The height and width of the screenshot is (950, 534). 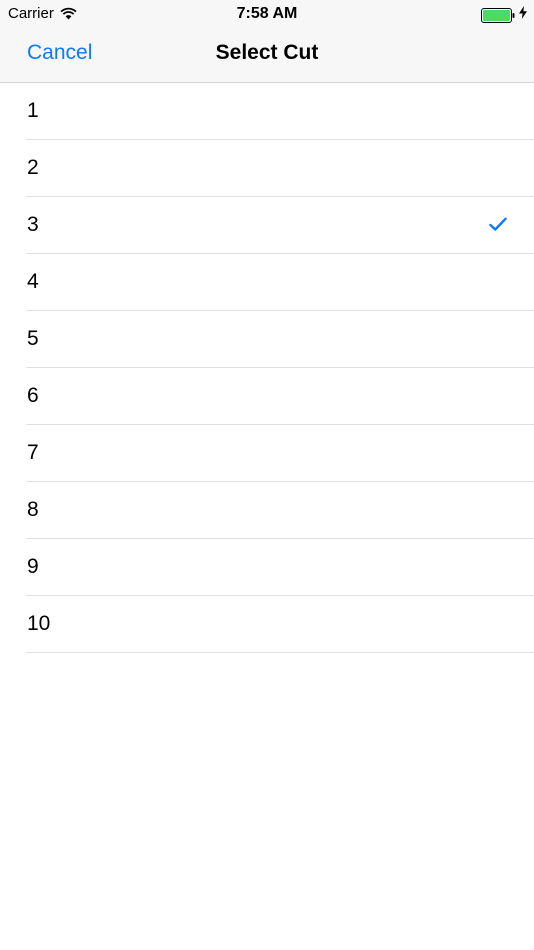 I want to click on list-item-label: 8, so click(x=33, y=509).